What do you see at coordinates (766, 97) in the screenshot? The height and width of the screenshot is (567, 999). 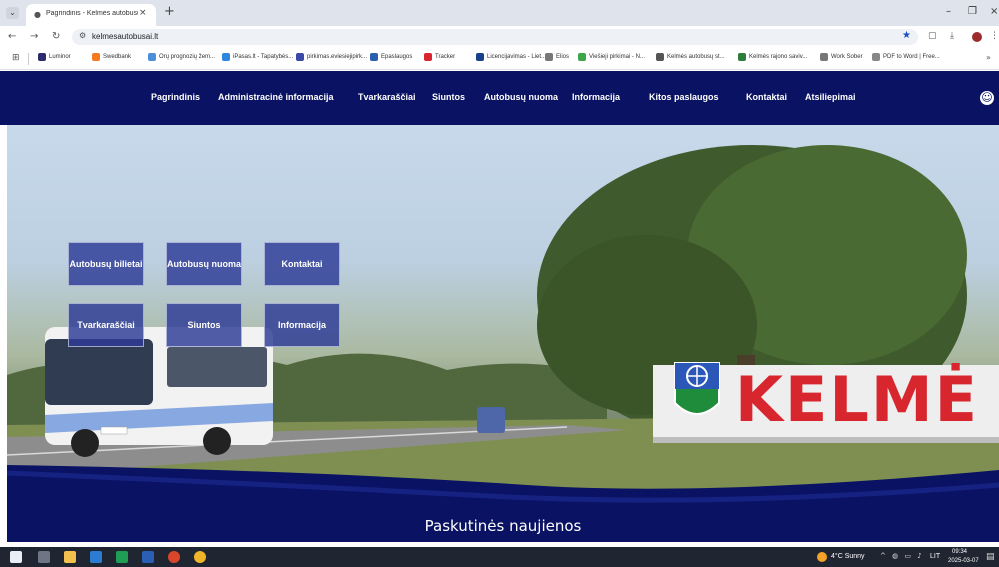 I see `nav-kontaktai: Kontaktai` at bounding box center [766, 97].